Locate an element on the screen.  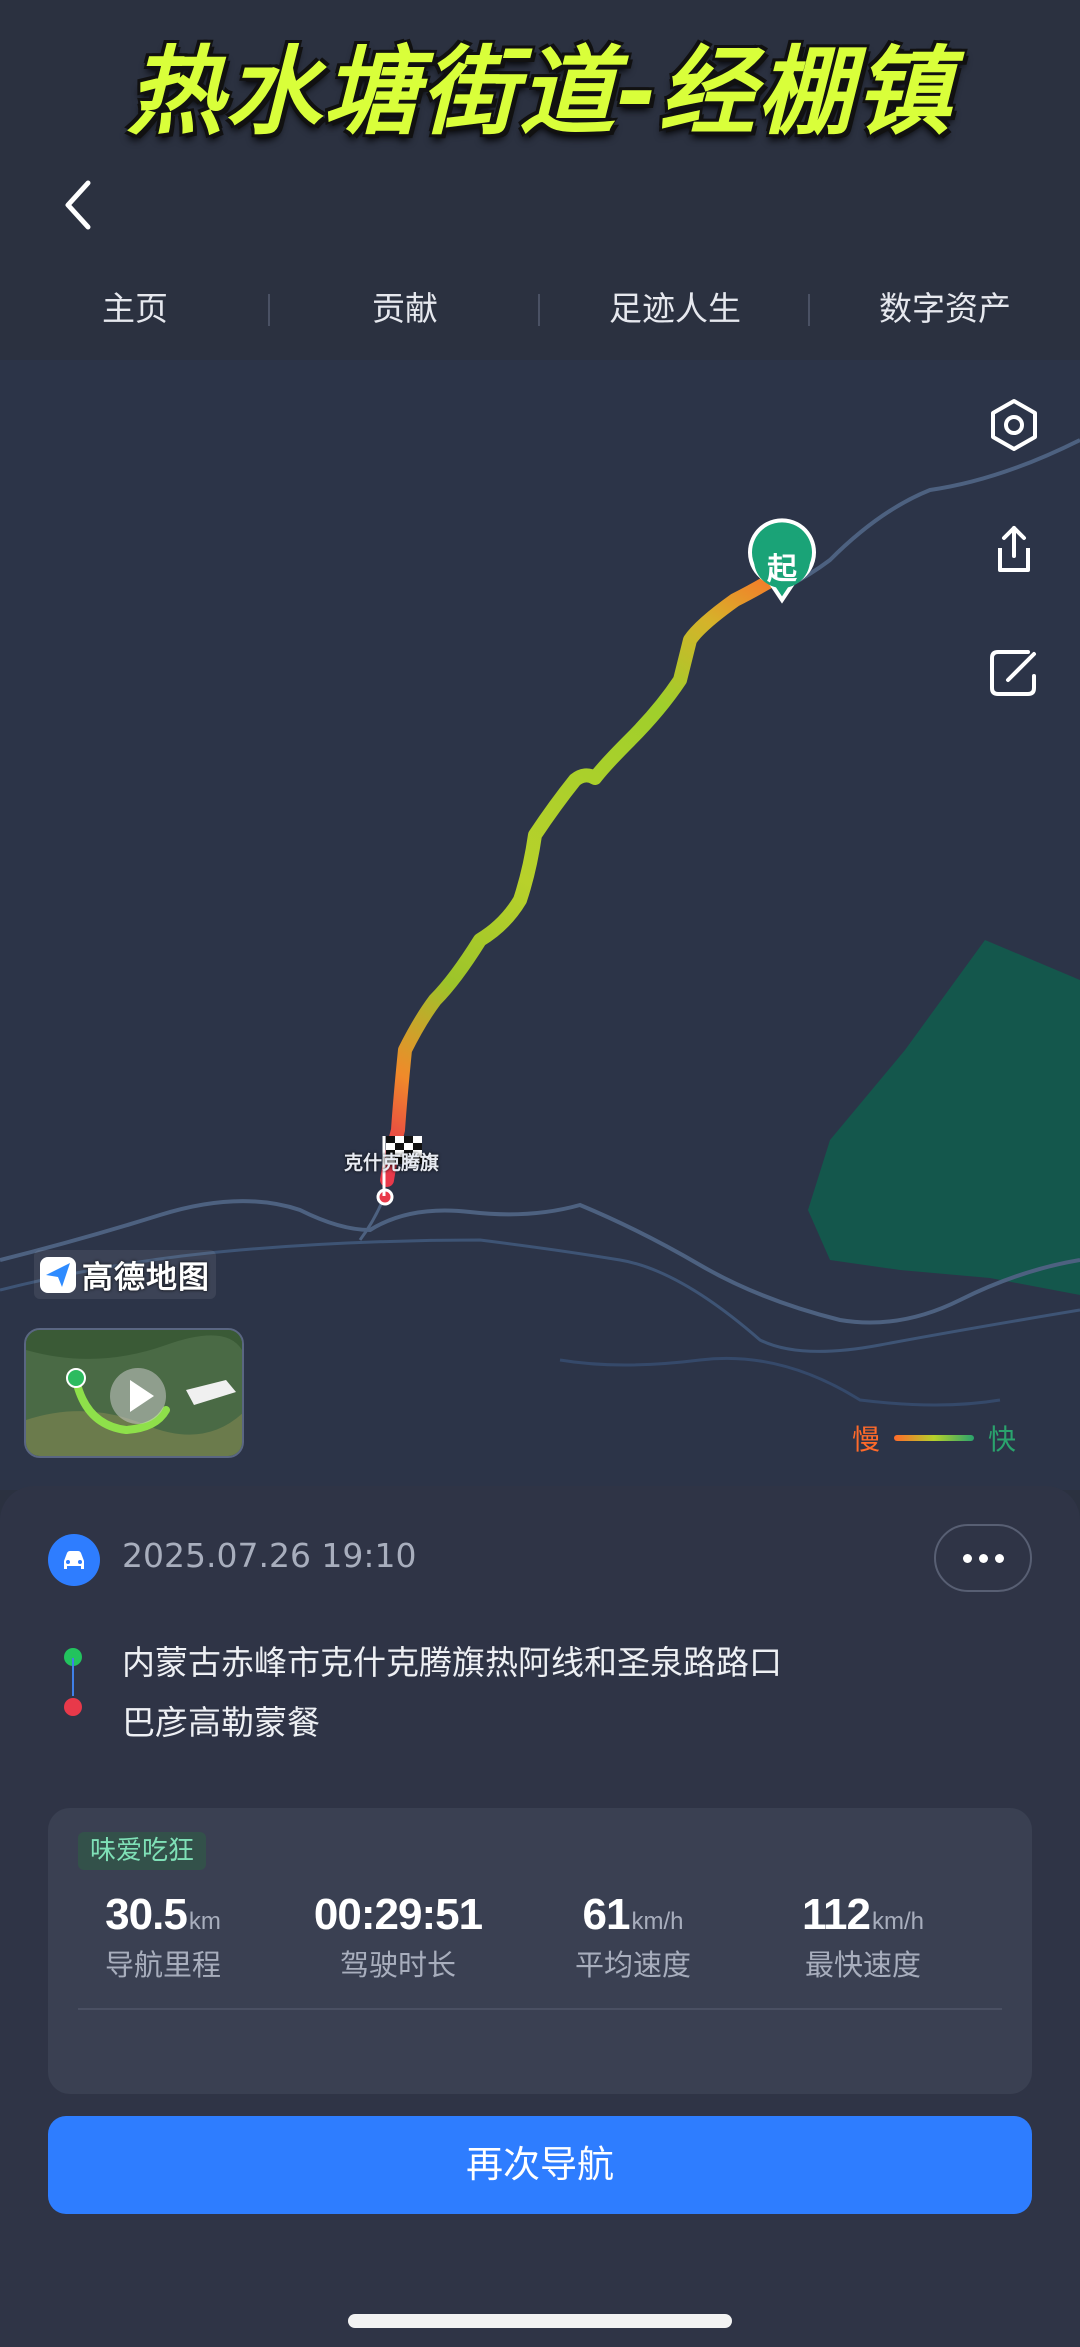
edit-icon is located at coordinates (1013, 673).